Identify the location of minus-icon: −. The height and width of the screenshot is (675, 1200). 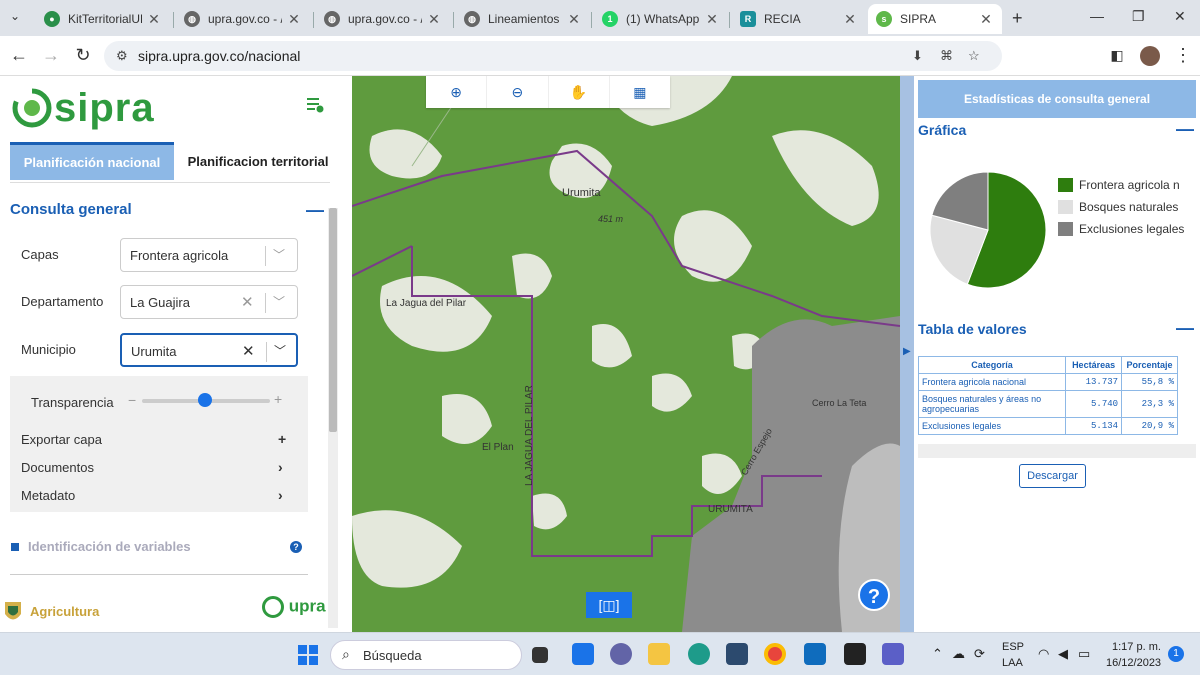
(132, 400).